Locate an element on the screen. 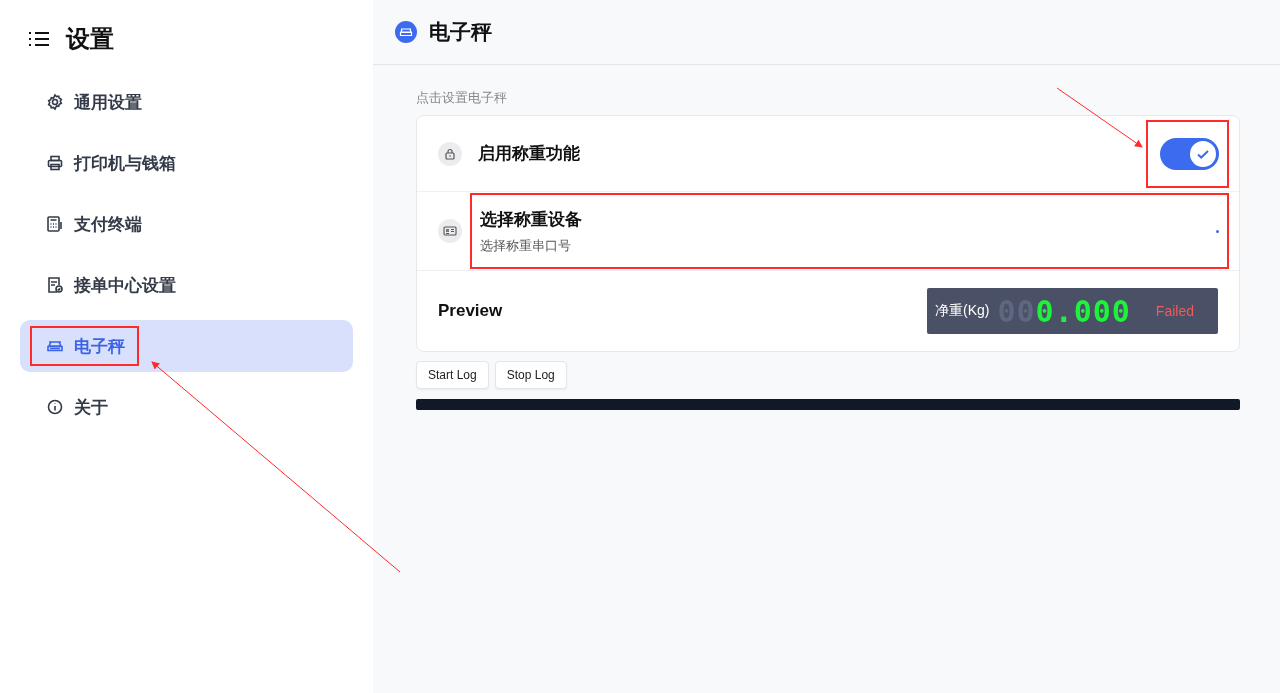 This screenshot has height=693, width=1280. calculator-icon is located at coordinates (55, 224).